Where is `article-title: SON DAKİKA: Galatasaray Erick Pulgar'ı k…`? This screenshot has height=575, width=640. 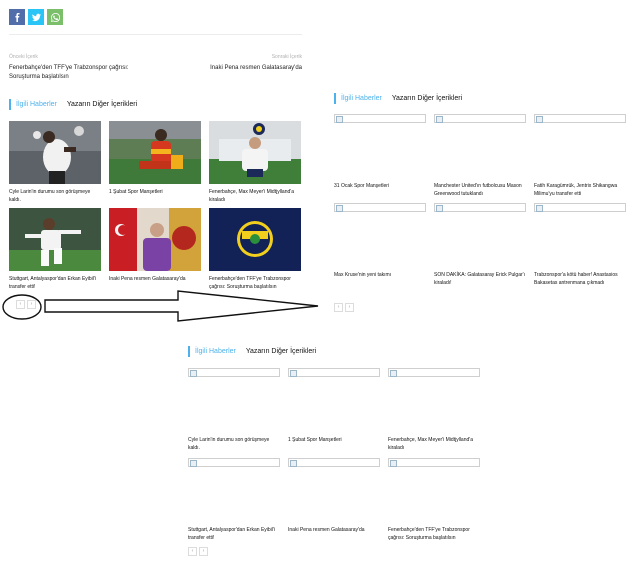
article-title: SON DAKİKA: Galatasaray Erick Pulgar'ı k… is located at coordinates (480, 279).